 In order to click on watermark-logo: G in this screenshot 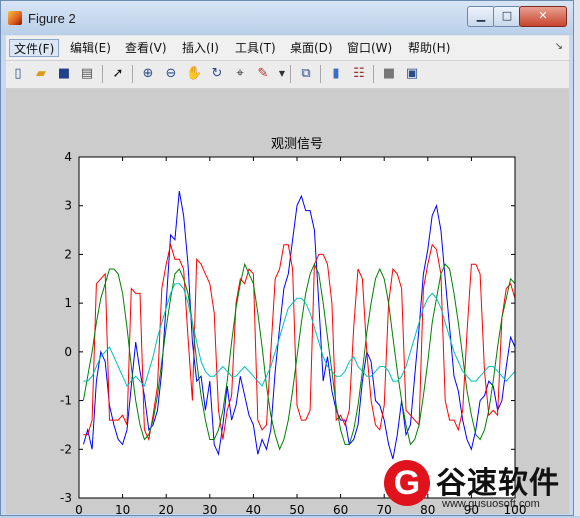, I will do `click(407, 483)`.